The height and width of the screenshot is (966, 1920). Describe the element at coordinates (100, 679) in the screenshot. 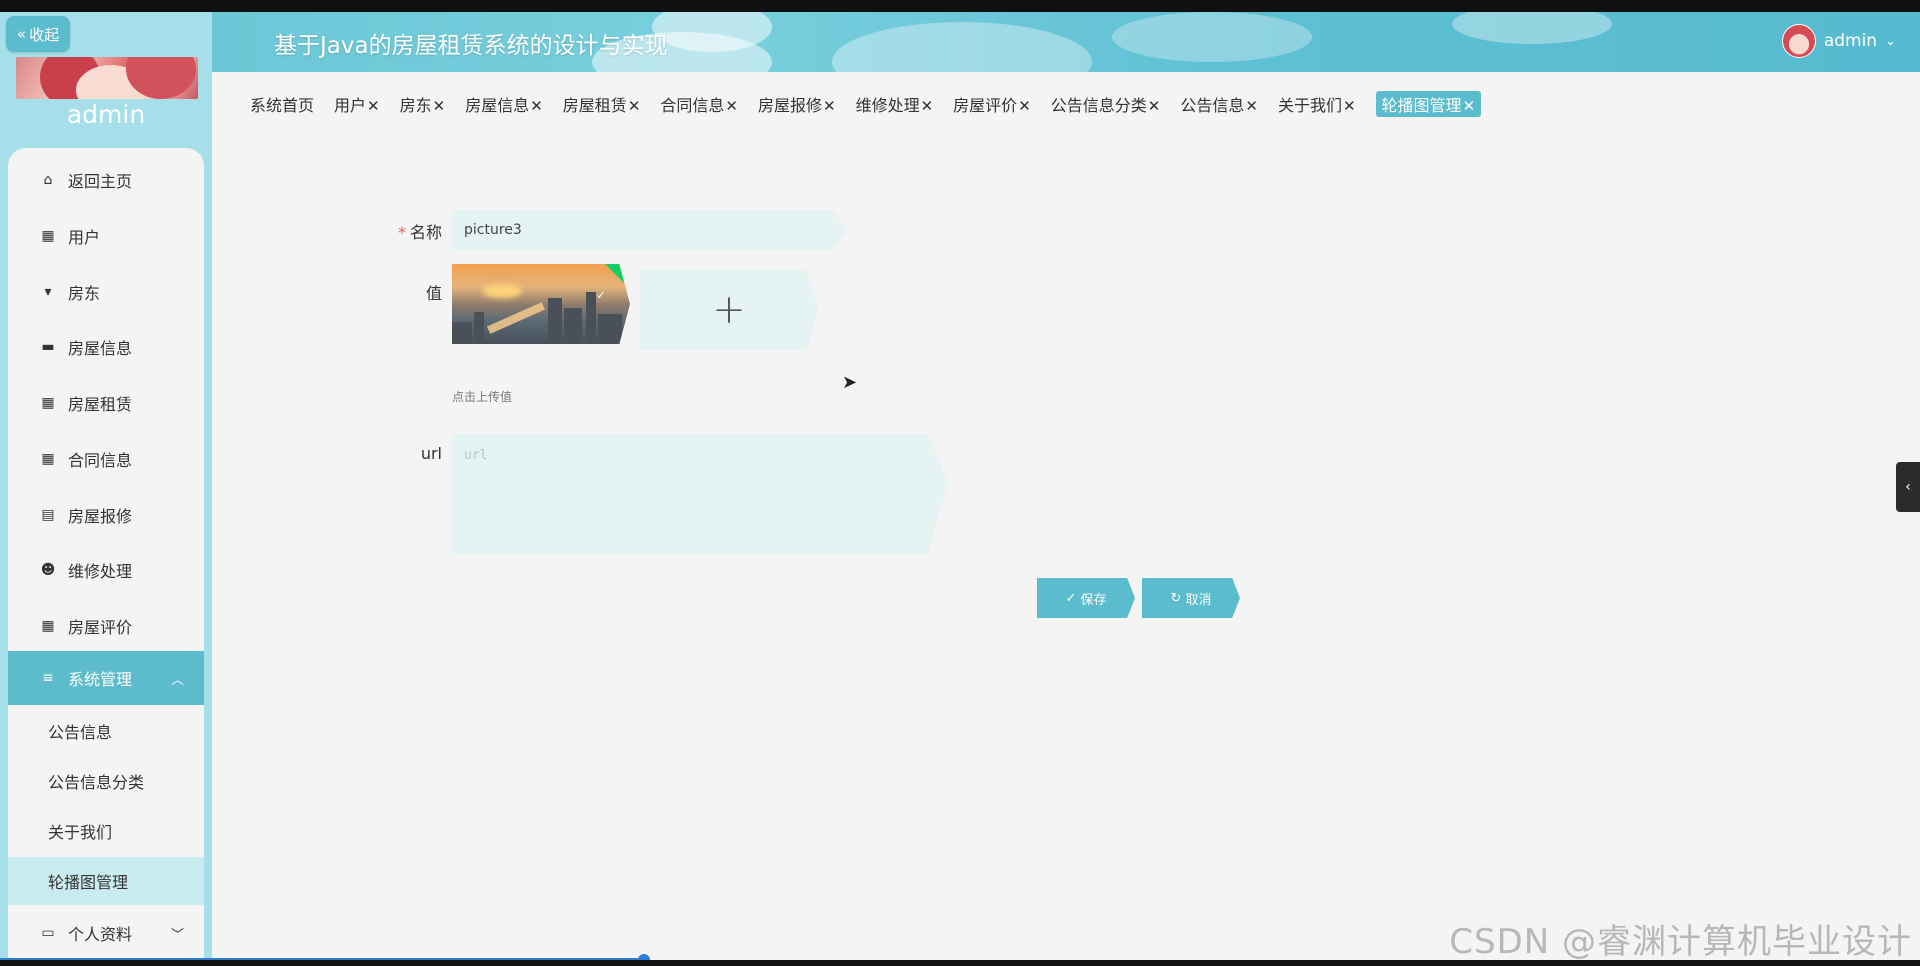

I see `sidebar-item-label: 系统管理` at that location.